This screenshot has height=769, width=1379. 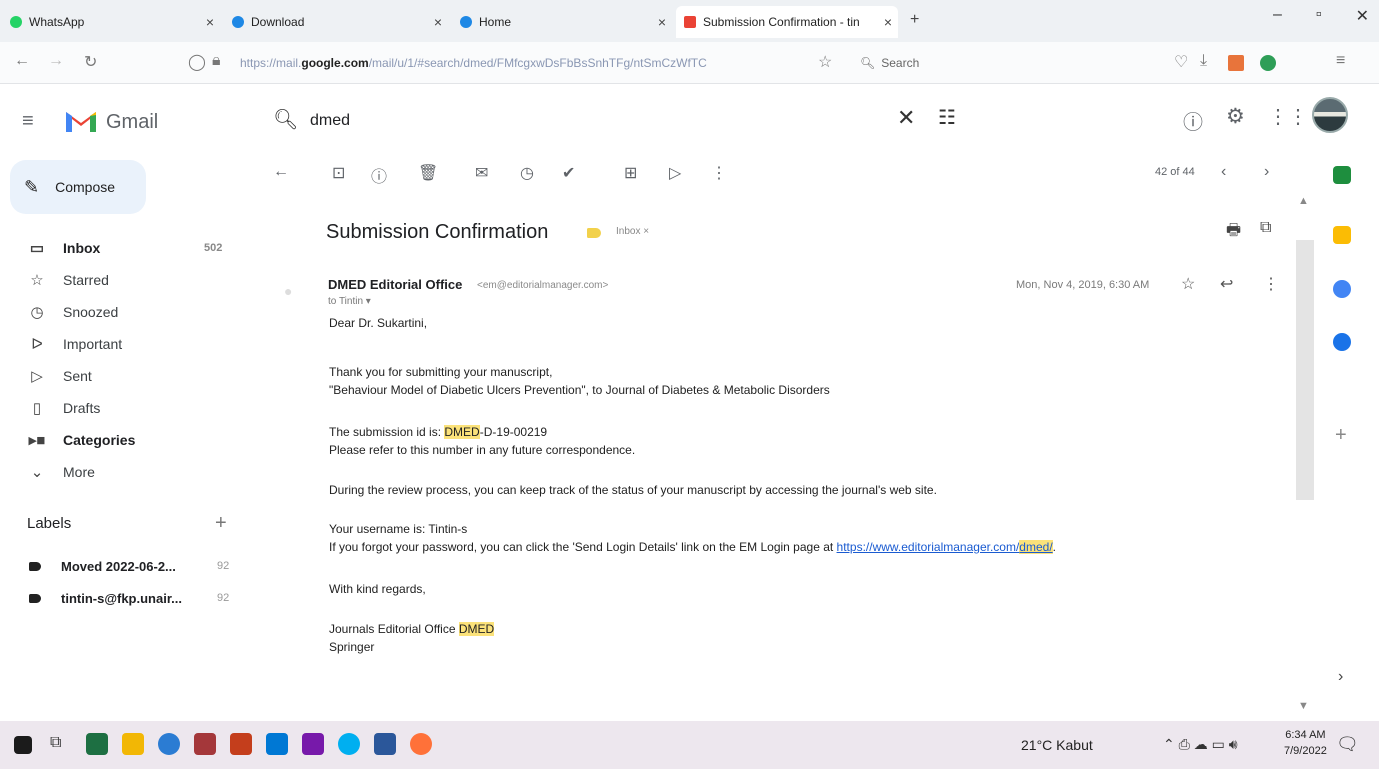 I want to click on tab-submission-confirmation: Submission Confirmation - tin ×, so click(x=787, y=22).